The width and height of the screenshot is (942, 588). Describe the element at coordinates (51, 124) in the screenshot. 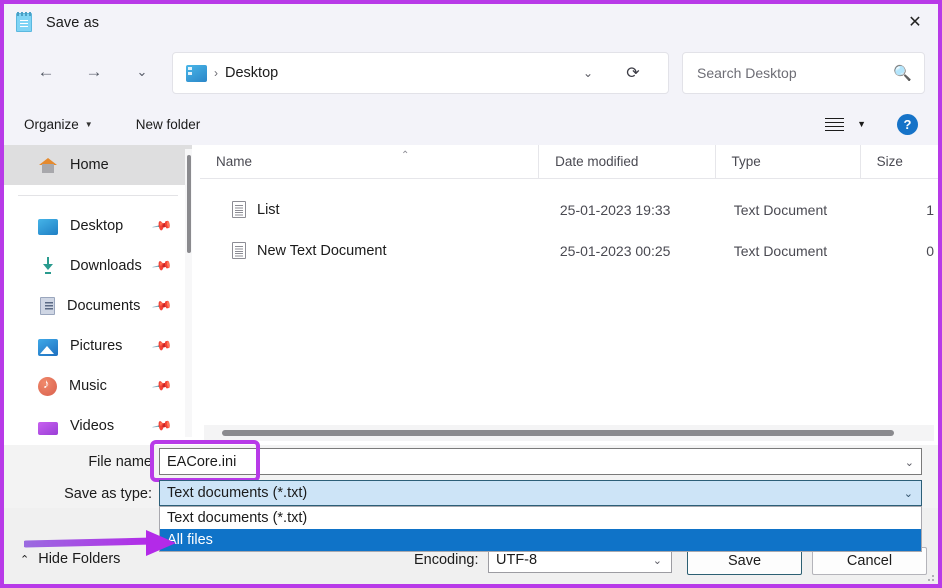

I see `organize-label: Organize` at that location.